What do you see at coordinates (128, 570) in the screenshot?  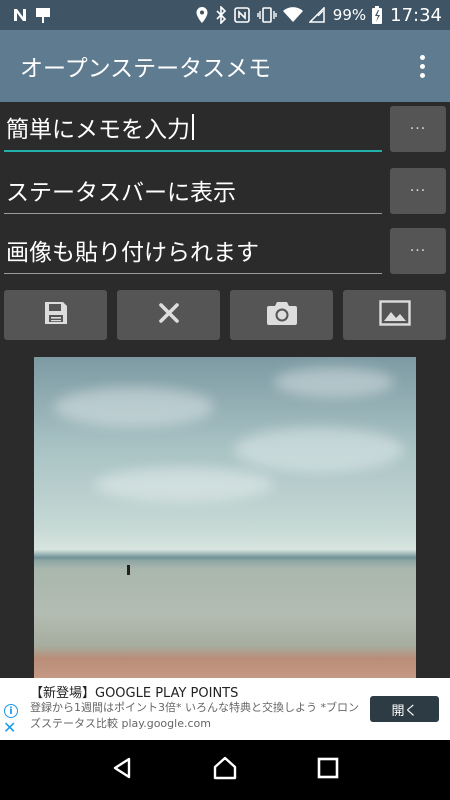 I see `photo-person` at bounding box center [128, 570].